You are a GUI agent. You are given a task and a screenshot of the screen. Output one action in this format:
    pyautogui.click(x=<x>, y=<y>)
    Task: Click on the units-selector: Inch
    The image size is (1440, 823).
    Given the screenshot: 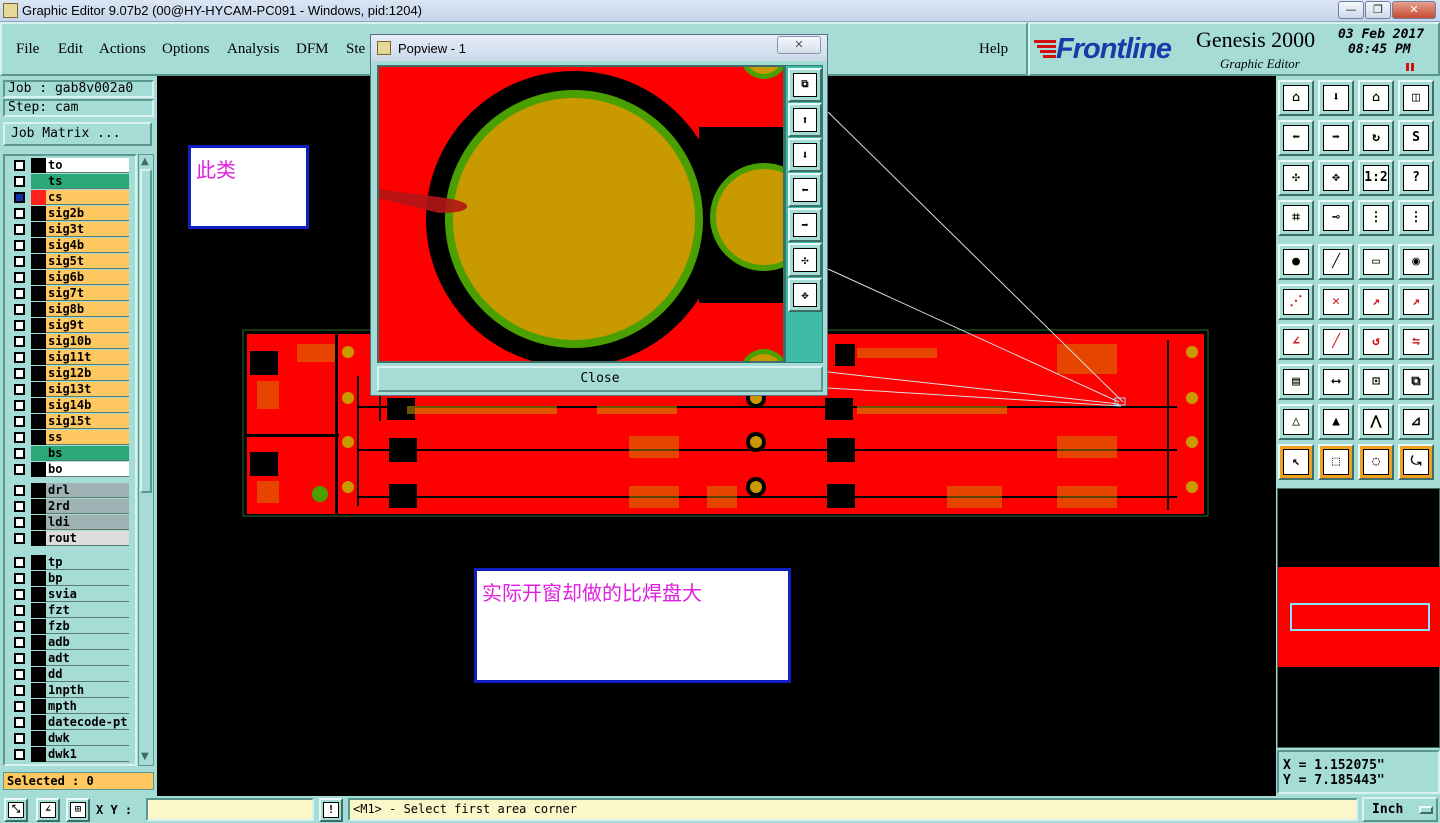 What is the action you would take?
    pyautogui.click(x=1400, y=809)
    